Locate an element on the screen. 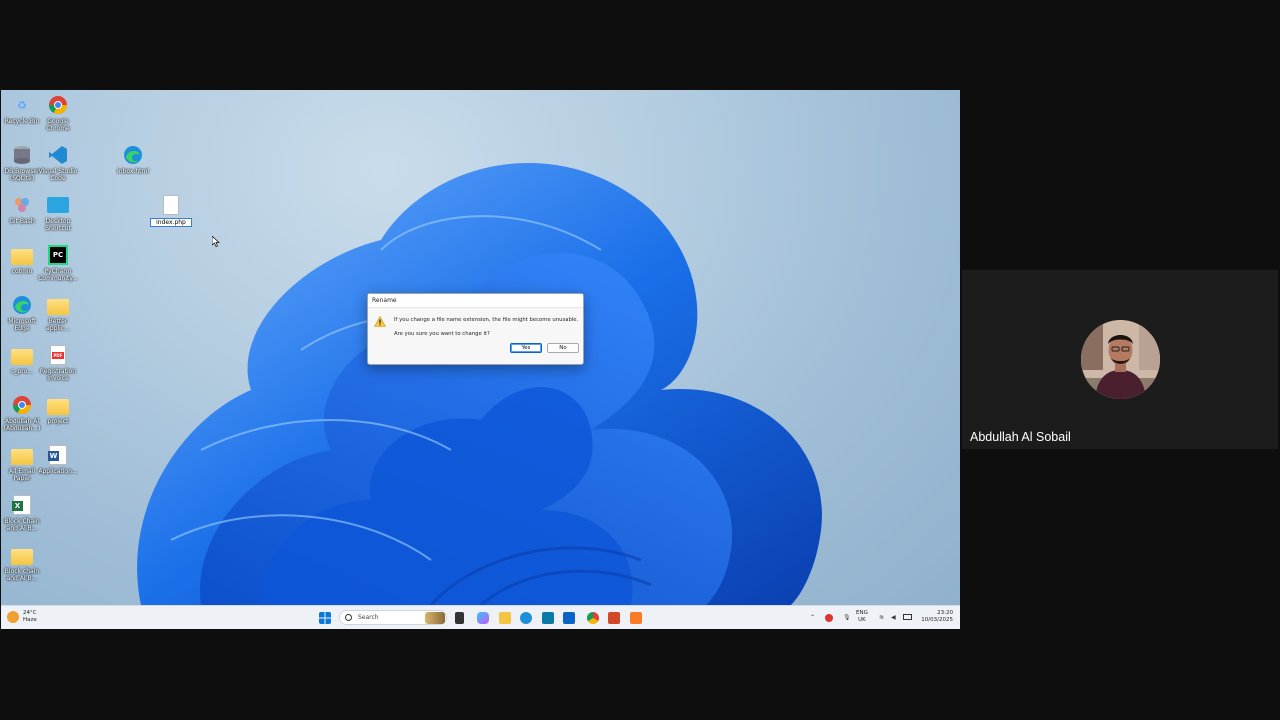 Image resolution: width=1280 pixels, height=720 pixels. clock-date: 10/03/2025 is located at coordinates (937, 620).